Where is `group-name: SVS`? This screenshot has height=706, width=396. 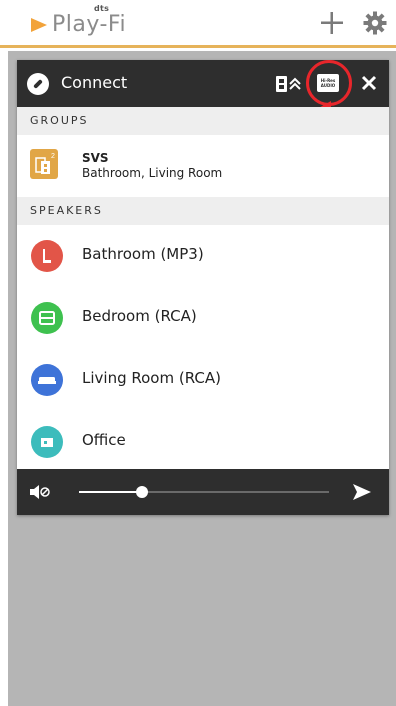
group-name: SVS is located at coordinates (95, 158).